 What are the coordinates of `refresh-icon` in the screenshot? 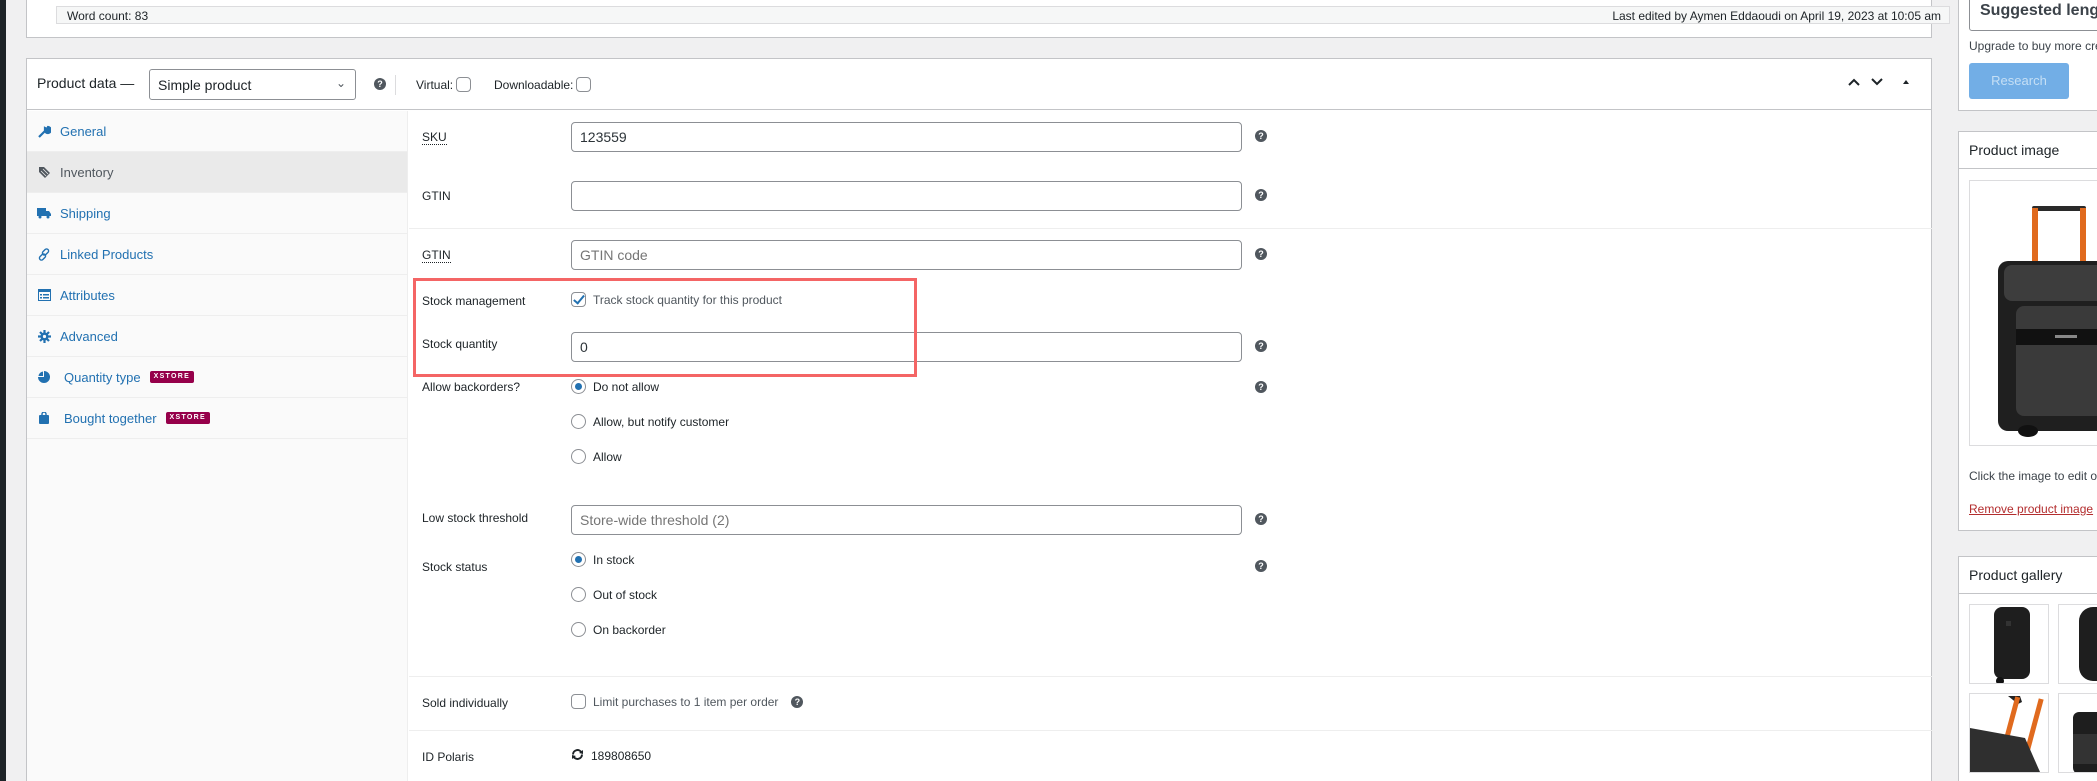 It's located at (577, 756).